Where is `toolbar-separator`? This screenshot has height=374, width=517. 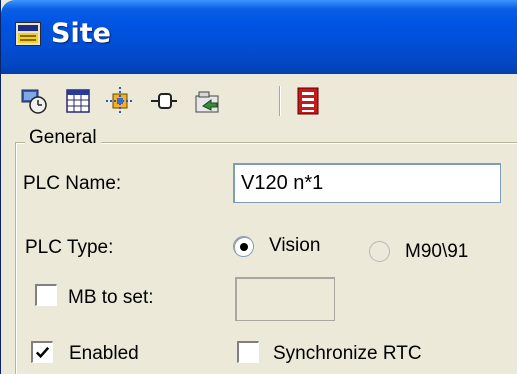
toolbar-separator is located at coordinates (280, 101).